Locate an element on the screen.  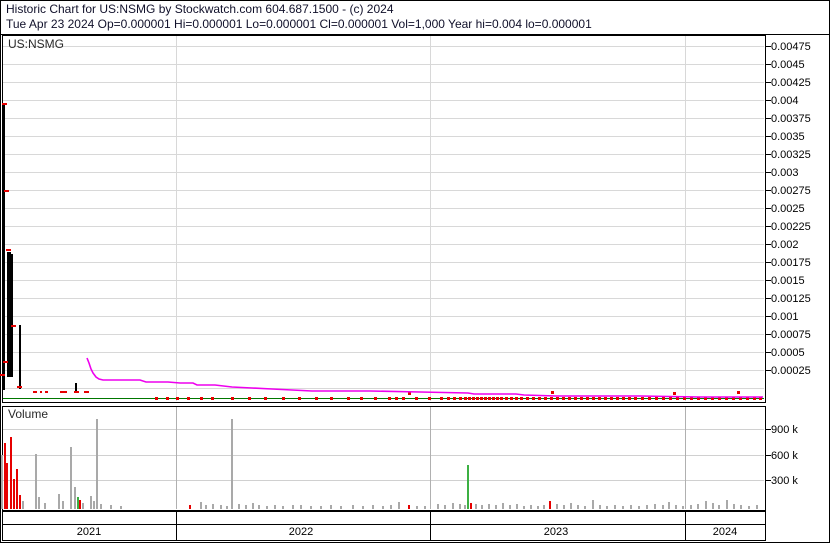
volume-axis-label: 600 k is located at coordinates (784, 456).